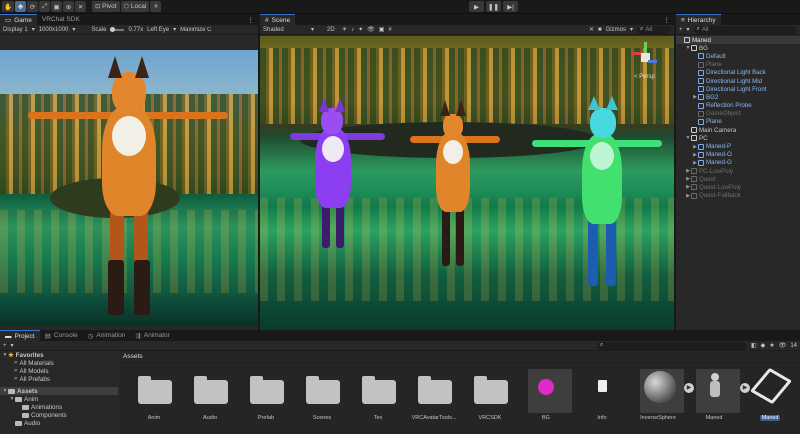 The image size is (800, 434). What do you see at coordinates (490, 399) in the screenshot?
I see `asset-item-folder: VRCSDK` at bounding box center [490, 399].